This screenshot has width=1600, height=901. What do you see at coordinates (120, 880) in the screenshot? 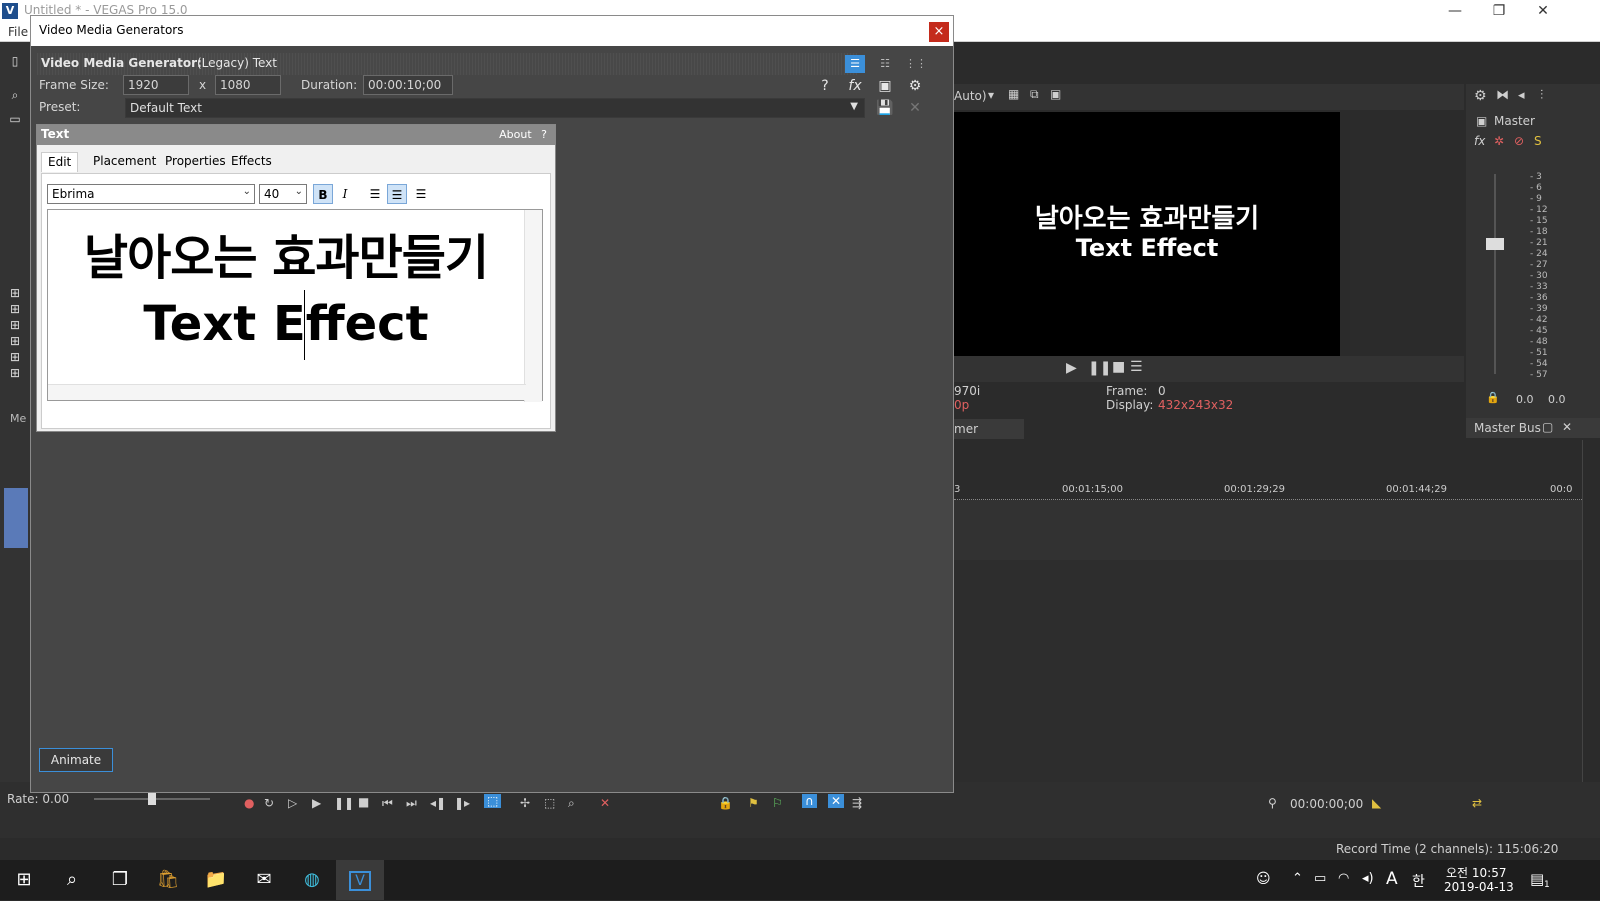
I see `task-view-icon: ❐` at bounding box center [120, 880].